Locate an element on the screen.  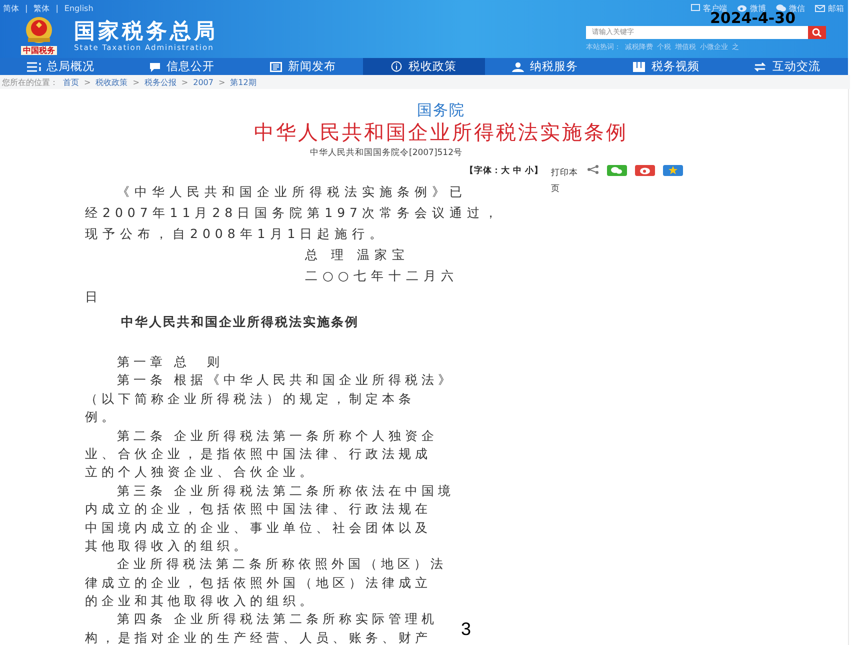
newspaper-icon is located at coordinates (276, 67).